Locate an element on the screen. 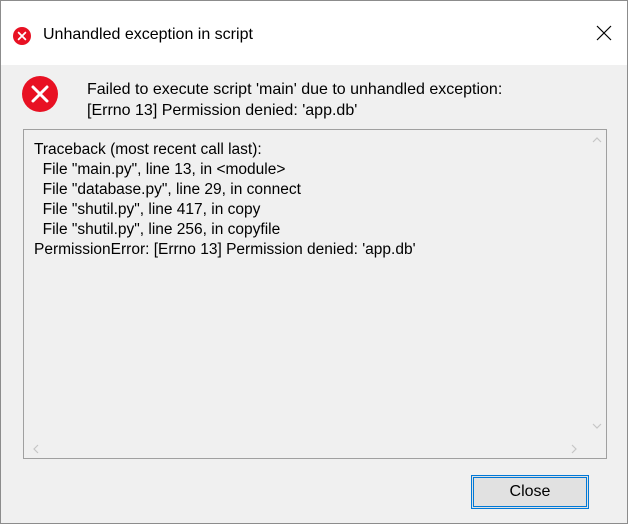 The width and height of the screenshot is (628, 524). scroll-down-arrow is located at coordinates (597, 426).